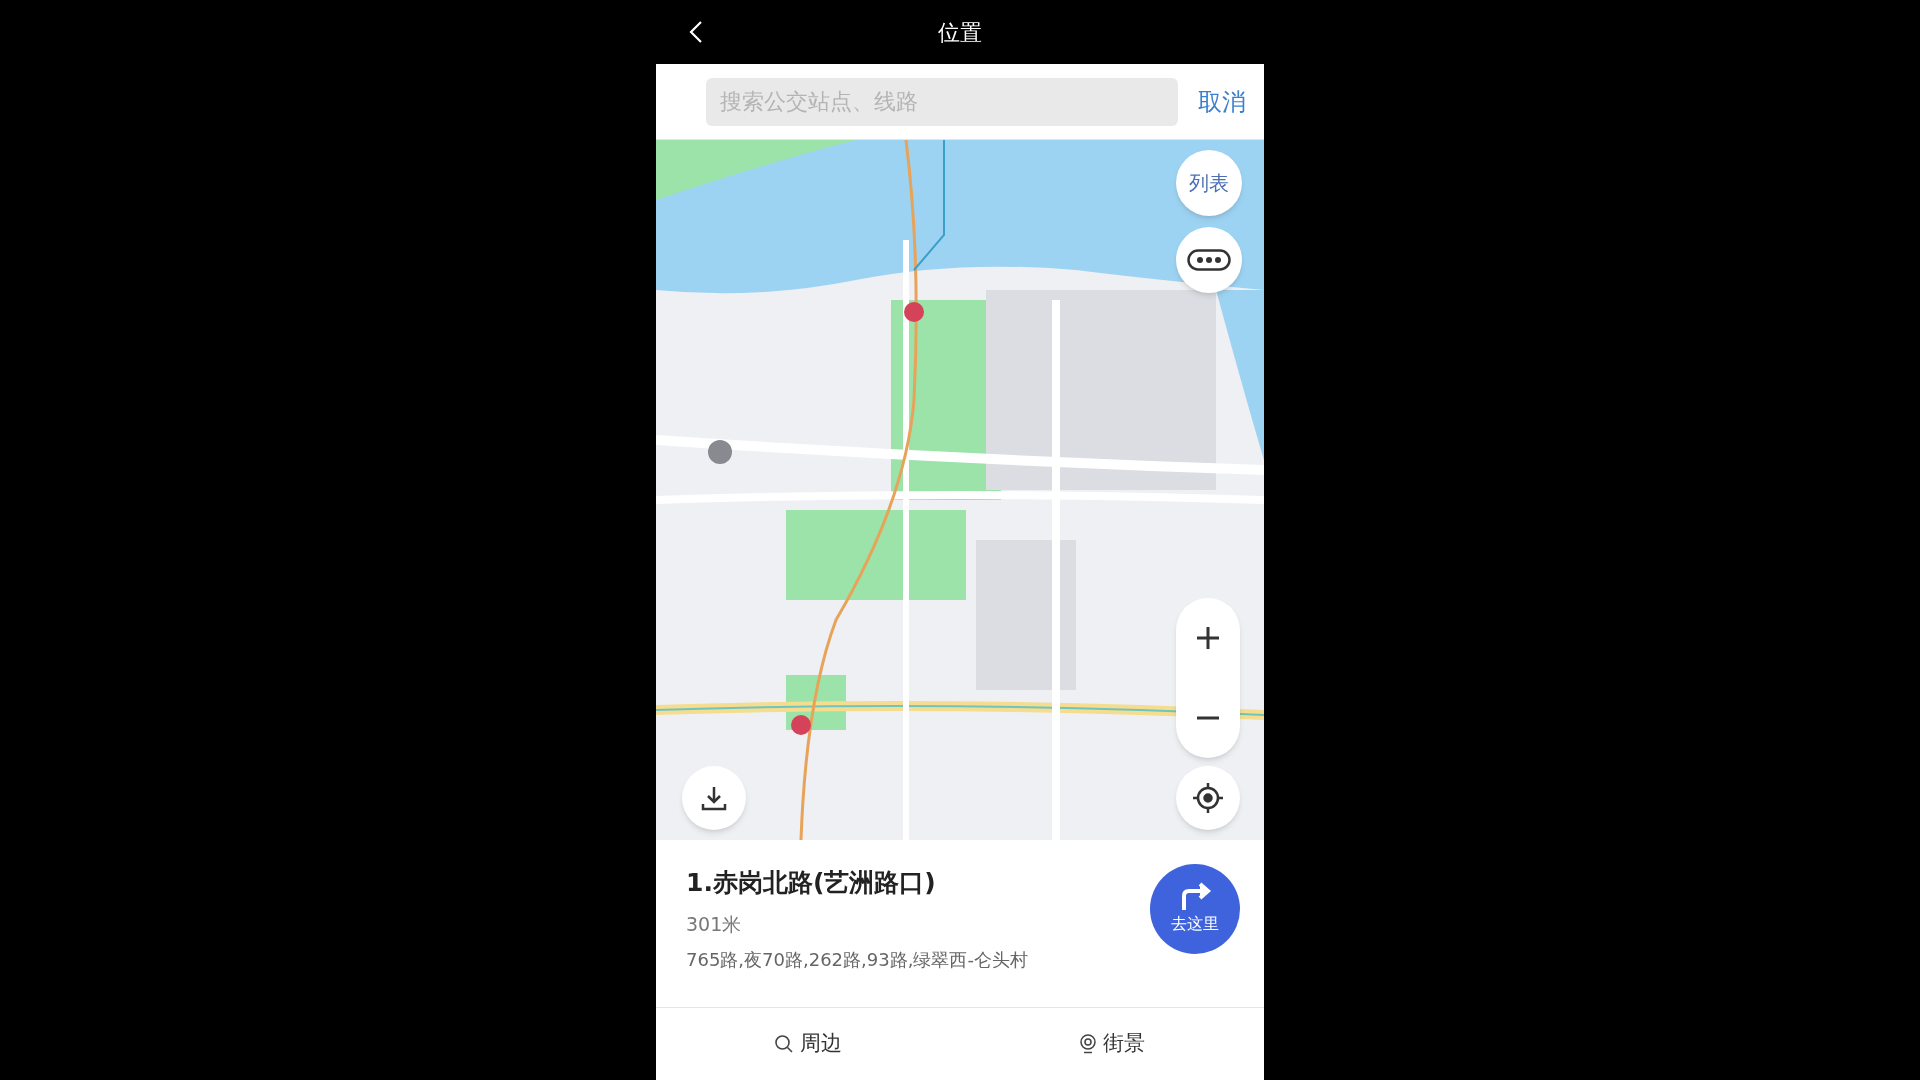 The image size is (1920, 1080). I want to click on stop-routes: 765路,夜70路,262路,93路,绿翠西-仑头村, so click(857, 960).